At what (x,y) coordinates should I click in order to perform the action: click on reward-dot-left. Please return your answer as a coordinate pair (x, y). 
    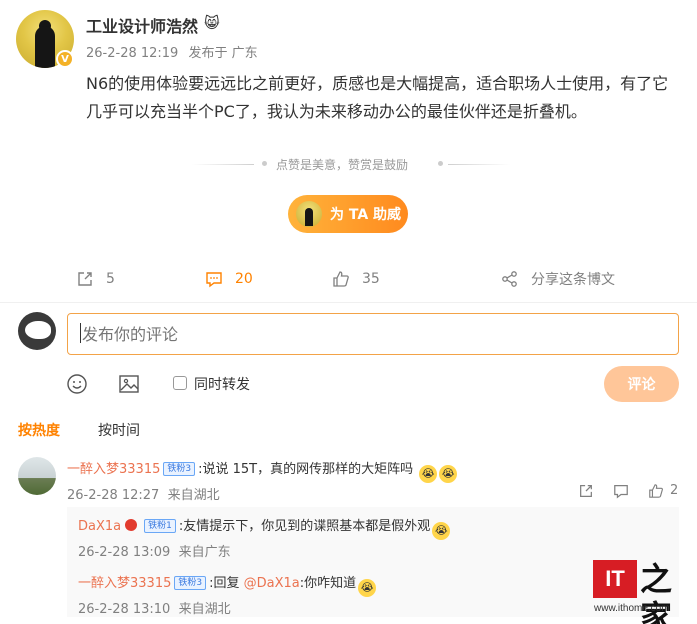
    Looking at the image, I should click on (264, 163).